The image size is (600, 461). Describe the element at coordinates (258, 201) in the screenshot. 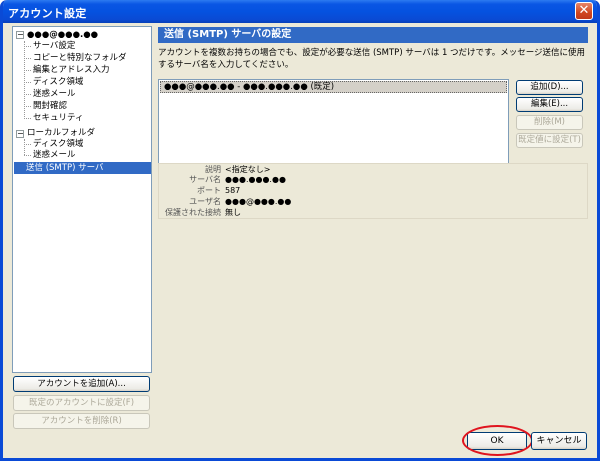

I see `detail-value: ●●●@●●●.●●` at that location.